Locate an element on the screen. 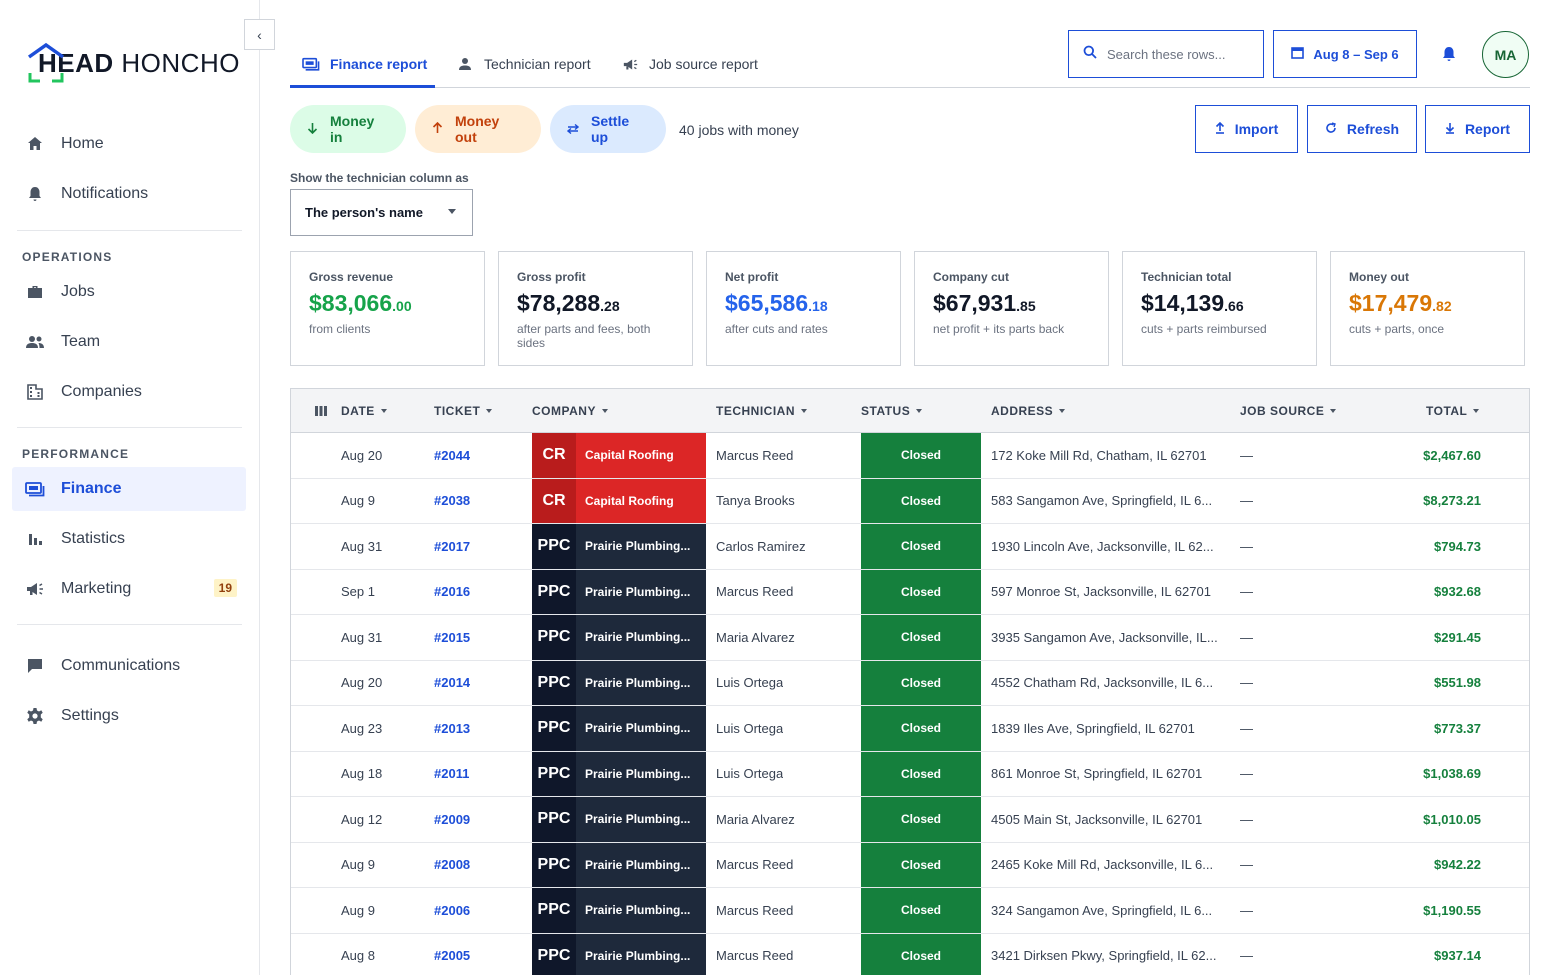 This screenshot has height=975, width=1560. company-abbr: PPC is located at coordinates (554, 728).